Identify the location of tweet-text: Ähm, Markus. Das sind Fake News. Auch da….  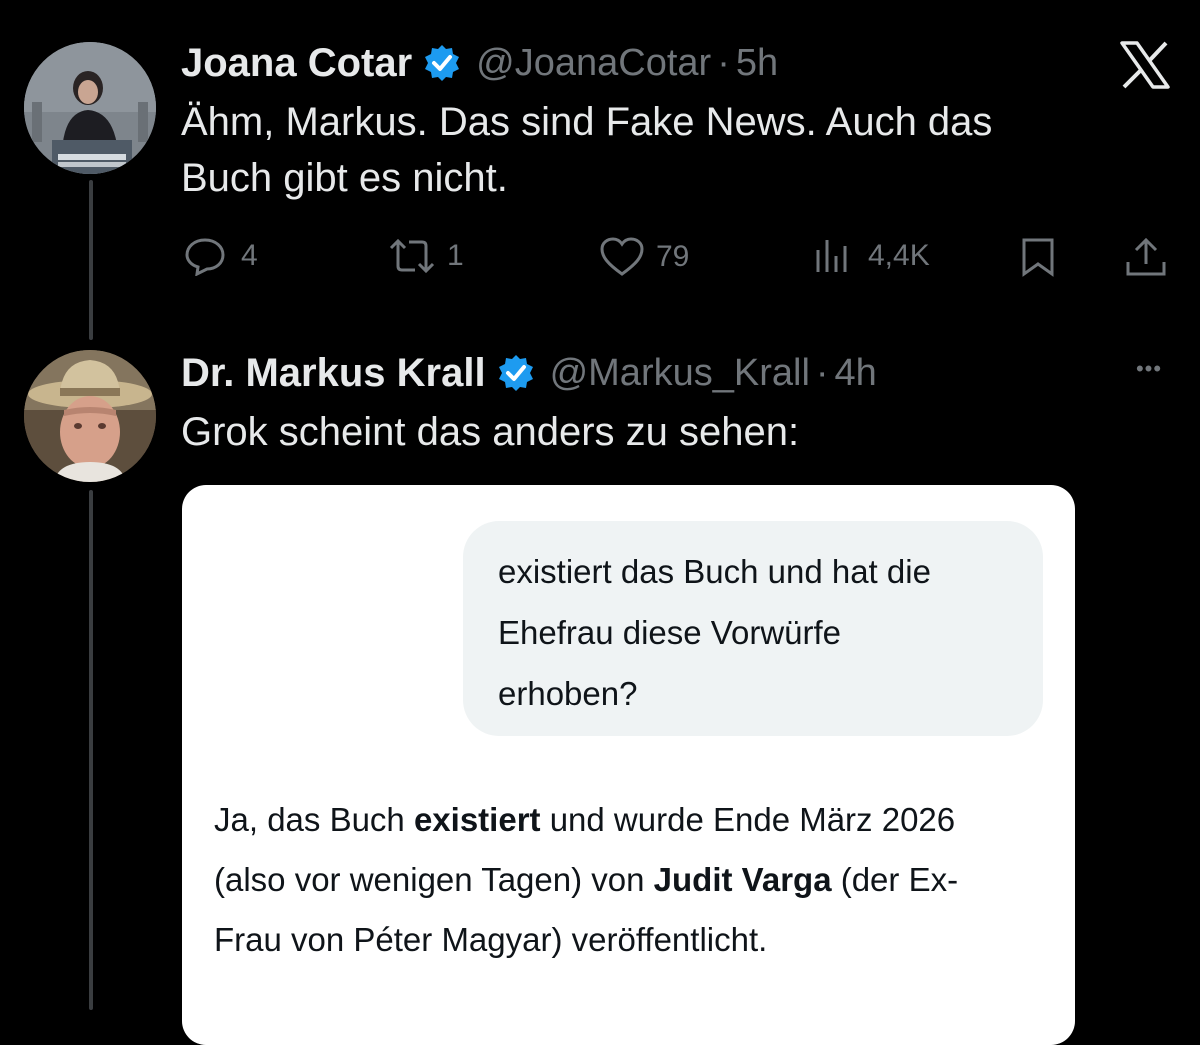
(661, 150).